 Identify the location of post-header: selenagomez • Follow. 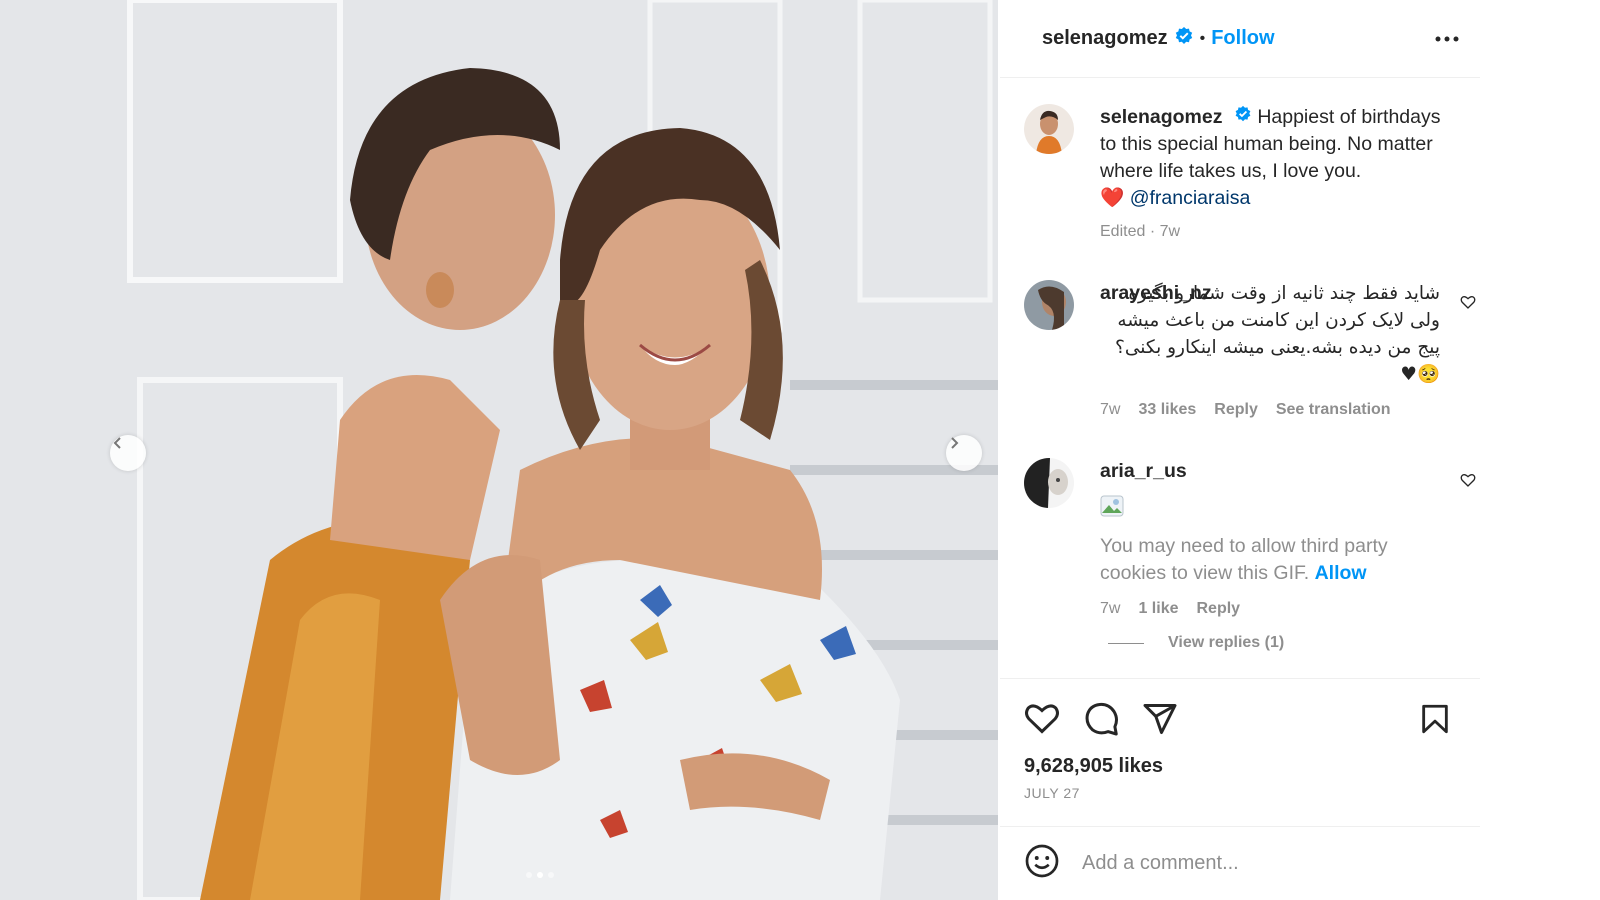
(1240, 39).